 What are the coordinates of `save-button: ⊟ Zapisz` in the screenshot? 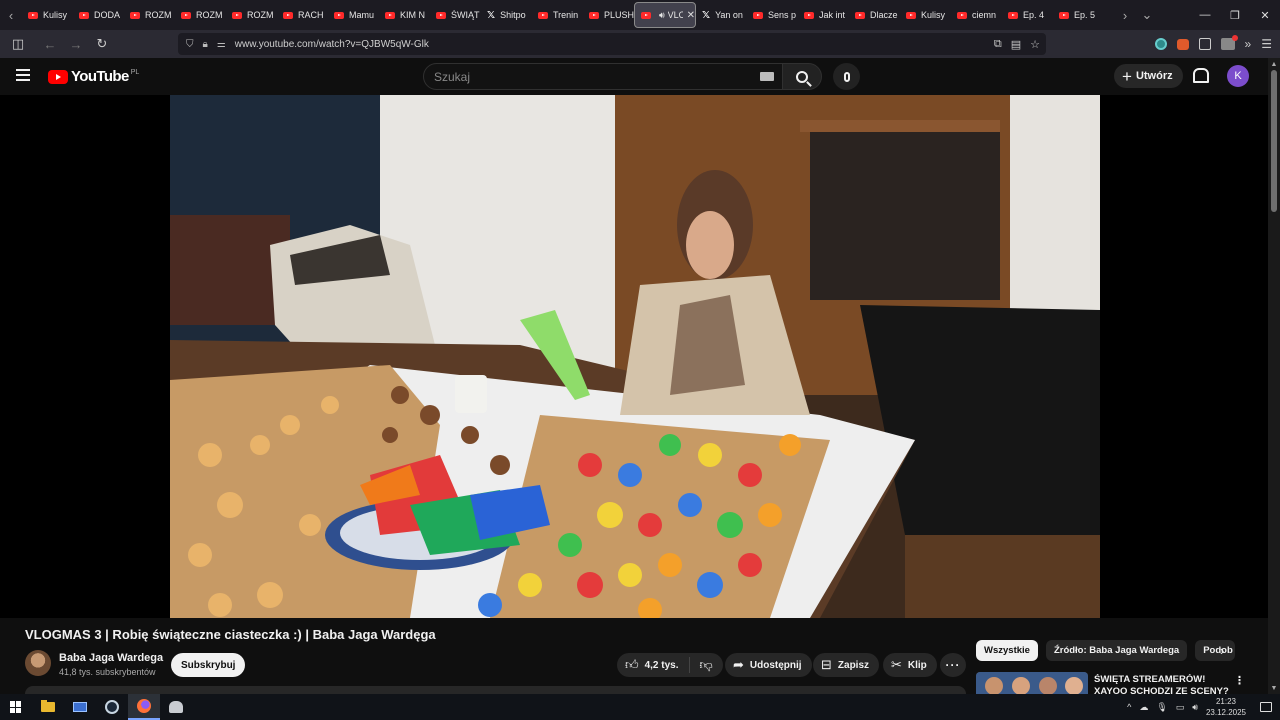 It's located at (846, 665).